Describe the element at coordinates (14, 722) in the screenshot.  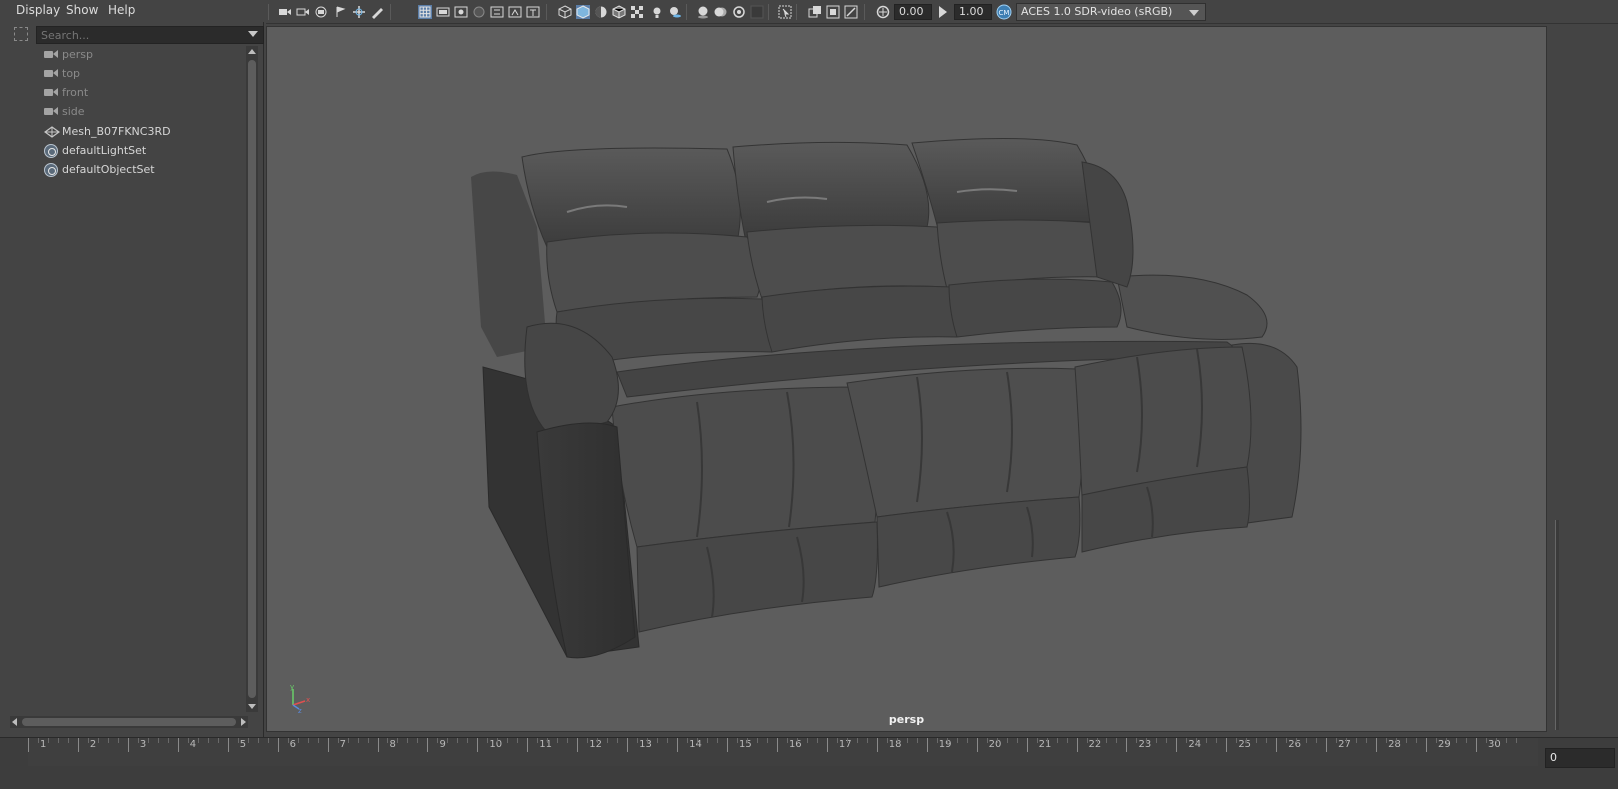
I see `scroll-left-icon` at that location.